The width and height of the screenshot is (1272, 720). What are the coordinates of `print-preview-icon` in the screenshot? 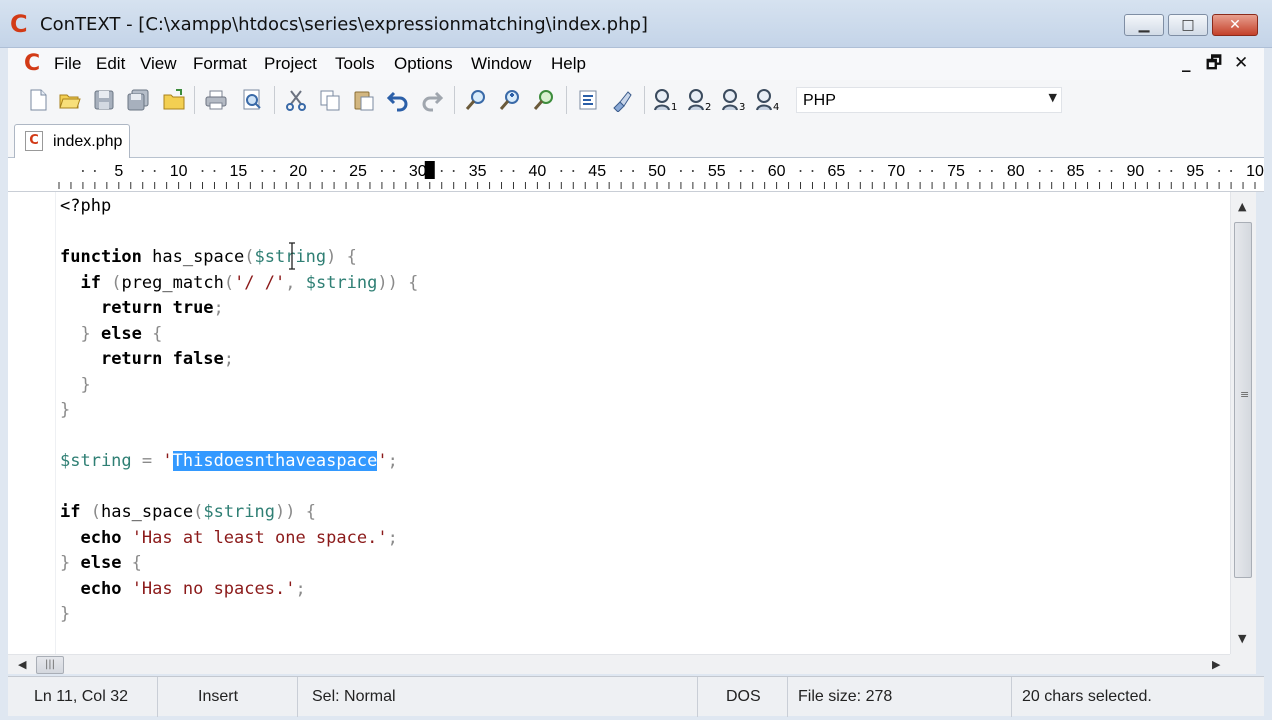 It's located at (252, 100).